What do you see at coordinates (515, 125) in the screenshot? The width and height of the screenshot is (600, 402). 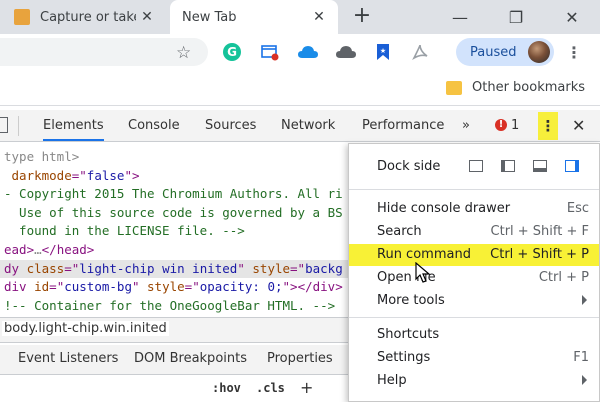 I see `error-count: 1` at bounding box center [515, 125].